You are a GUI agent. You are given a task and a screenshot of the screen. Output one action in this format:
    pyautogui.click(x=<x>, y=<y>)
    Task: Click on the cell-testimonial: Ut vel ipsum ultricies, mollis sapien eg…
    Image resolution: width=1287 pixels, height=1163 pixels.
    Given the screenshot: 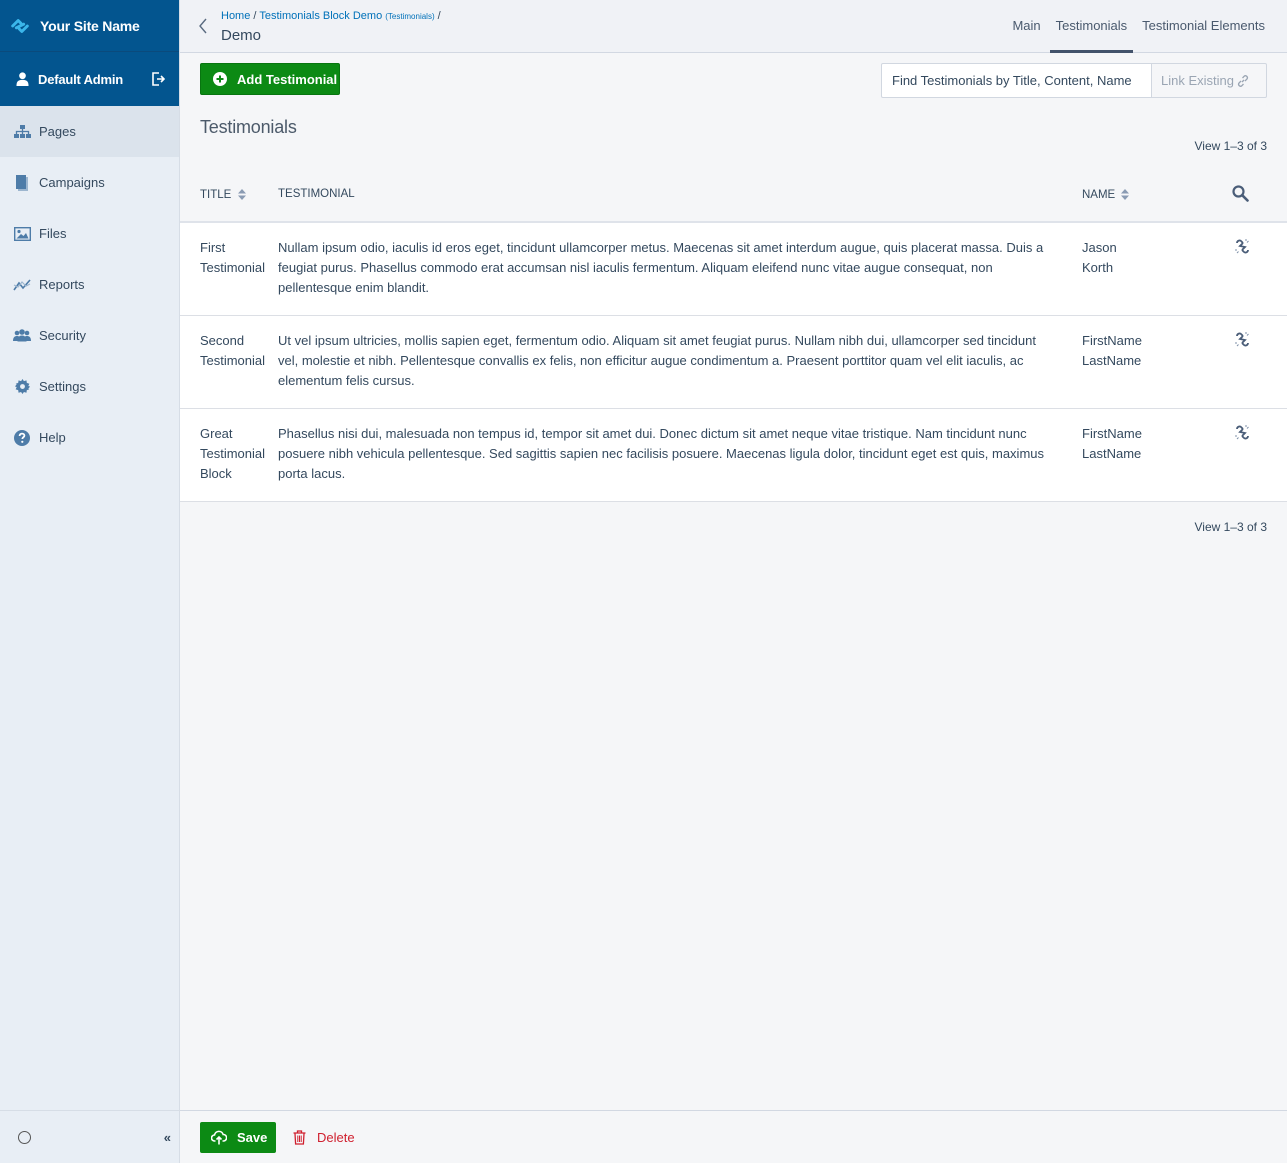 What is the action you would take?
    pyautogui.click(x=680, y=362)
    